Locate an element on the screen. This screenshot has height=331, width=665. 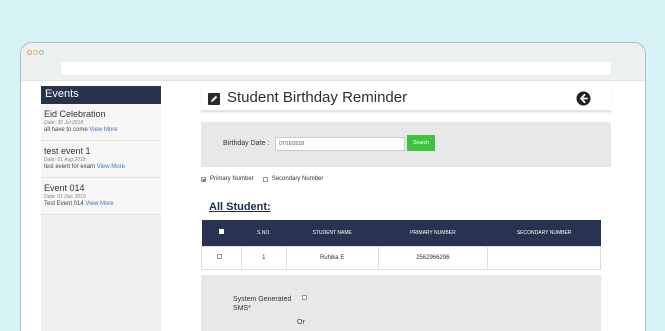
minimize-dot-icon is located at coordinates (35, 52).